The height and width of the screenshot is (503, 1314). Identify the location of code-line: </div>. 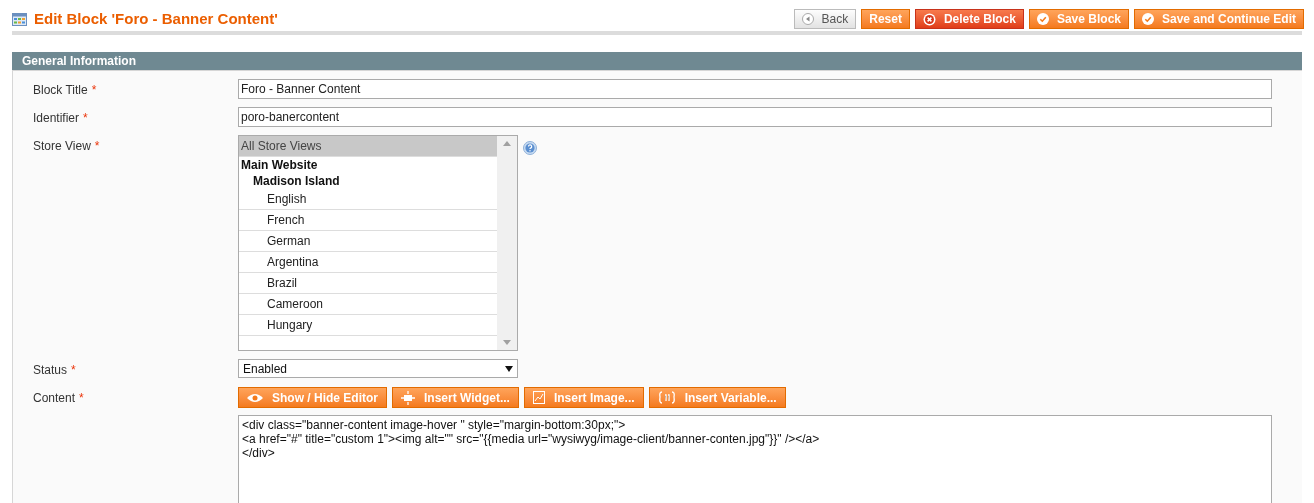
(259, 453).